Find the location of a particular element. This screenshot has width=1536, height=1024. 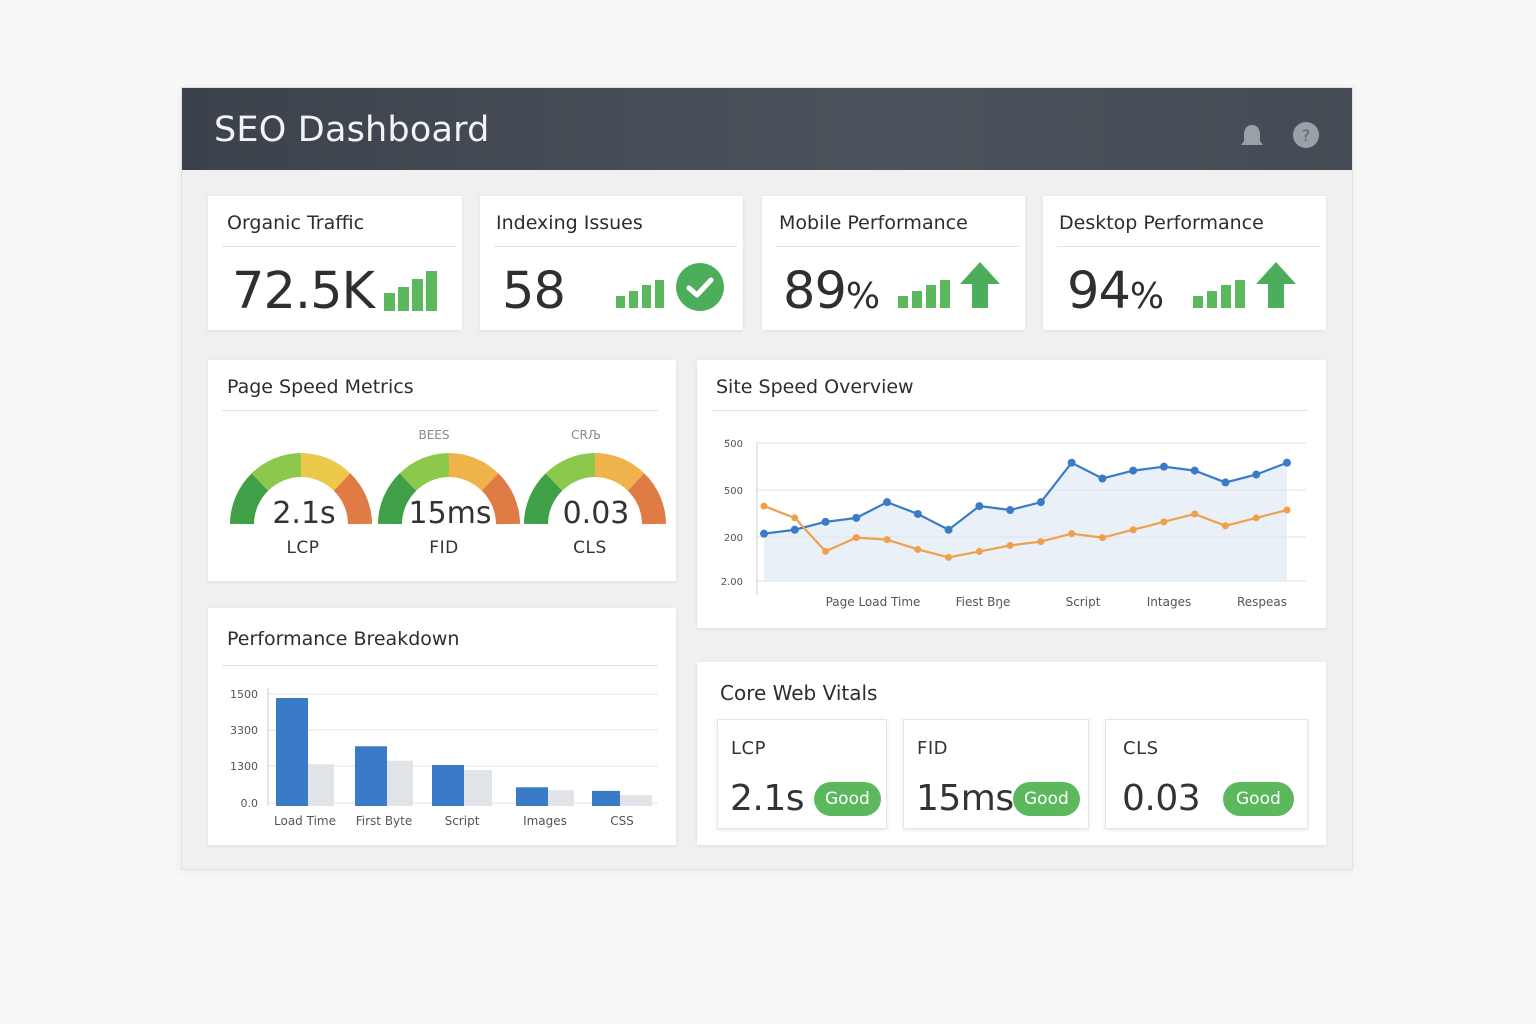

x-tick-label: Load Time is located at coordinates (305, 821).